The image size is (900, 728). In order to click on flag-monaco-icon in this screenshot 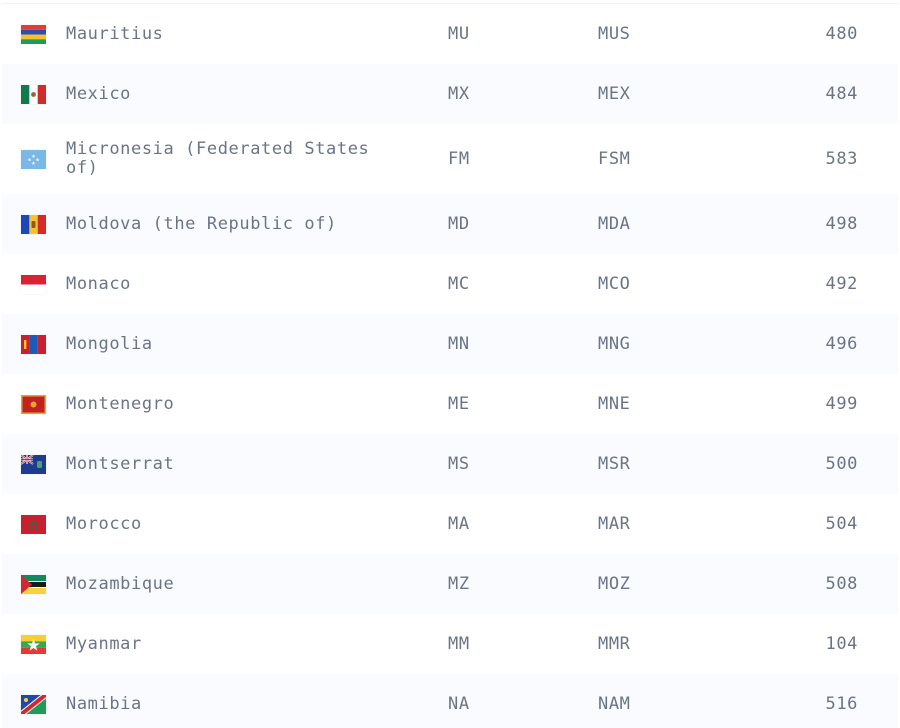, I will do `click(33, 284)`.